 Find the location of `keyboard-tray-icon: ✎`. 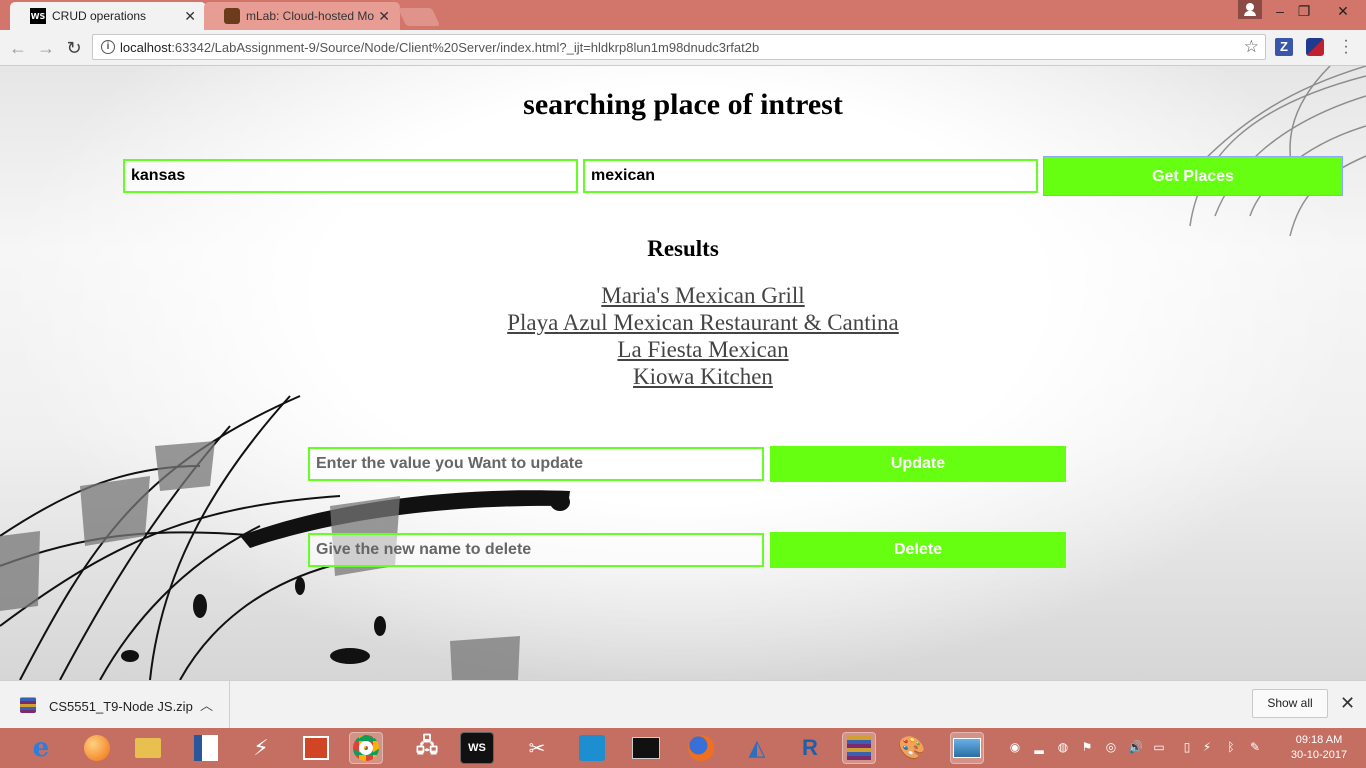

keyboard-tray-icon: ✎ is located at coordinates (1255, 747).